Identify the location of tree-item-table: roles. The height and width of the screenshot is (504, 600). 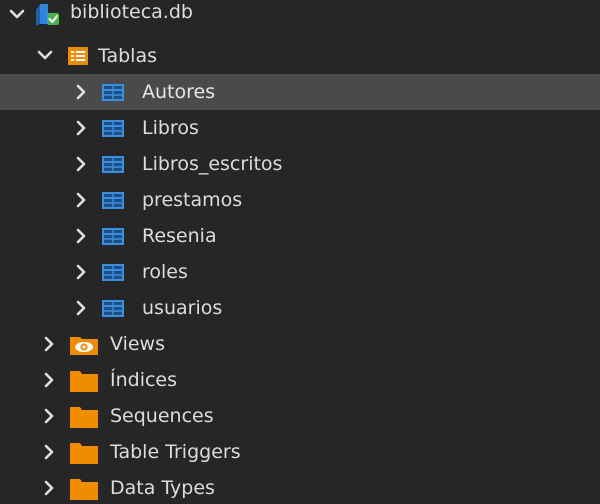
(300, 272).